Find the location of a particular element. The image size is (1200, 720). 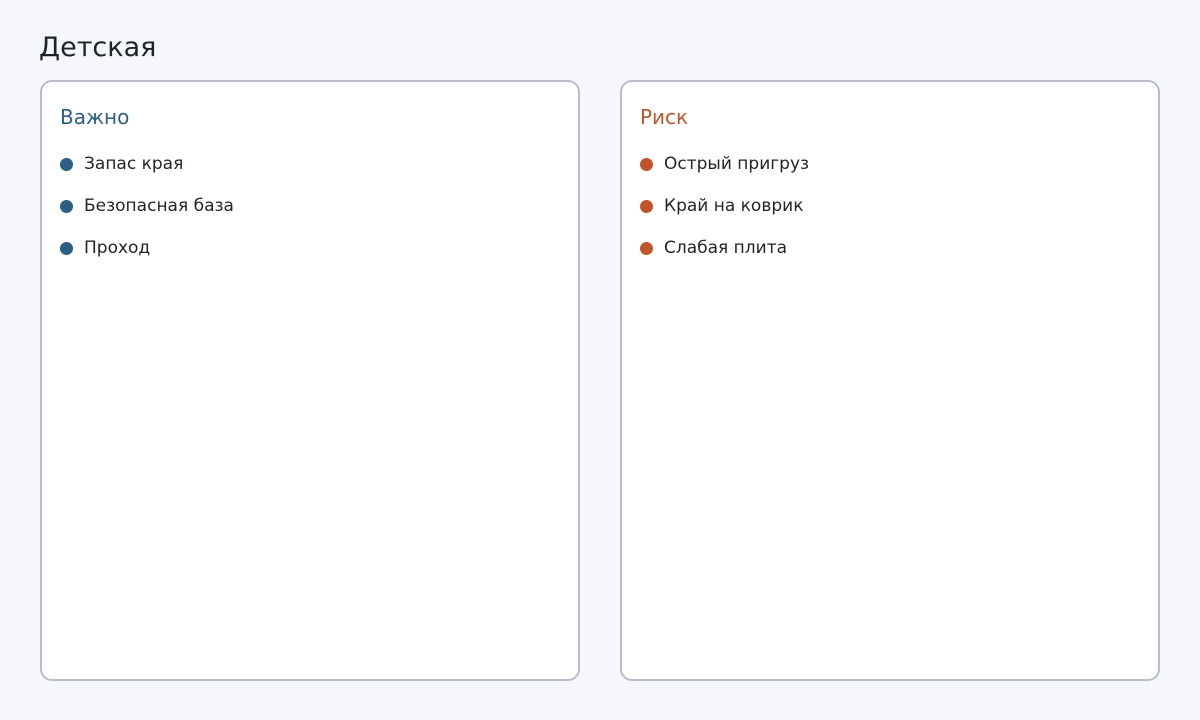

panel-title-important: Важно is located at coordinates (95, 117).